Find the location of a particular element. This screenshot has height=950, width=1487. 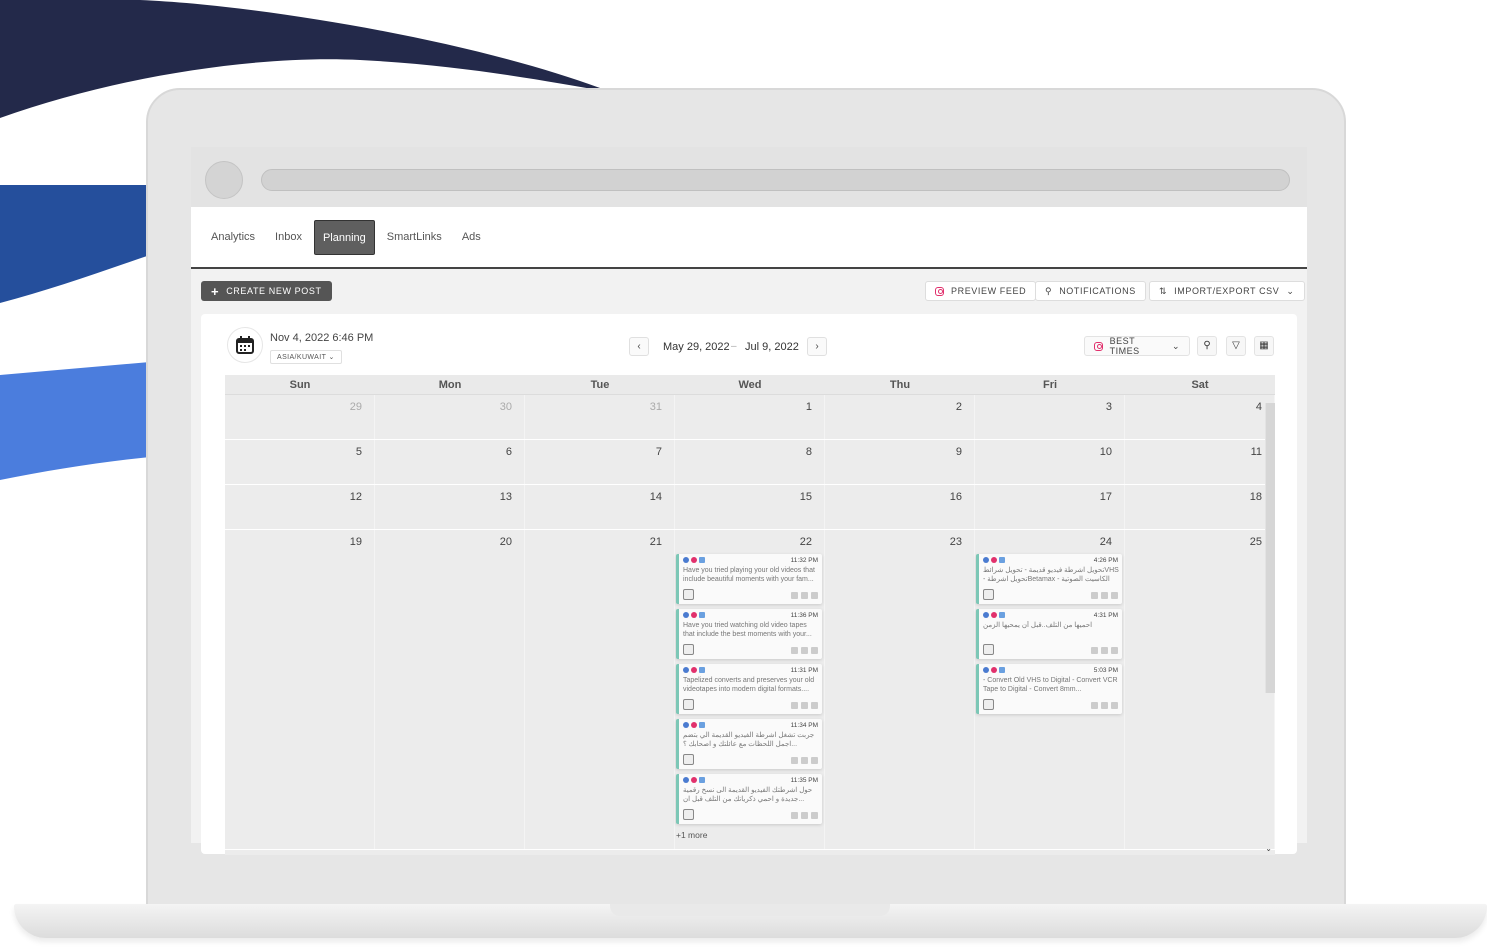

calendar-day-cell: 17 is located at coordinates (1050, 507).